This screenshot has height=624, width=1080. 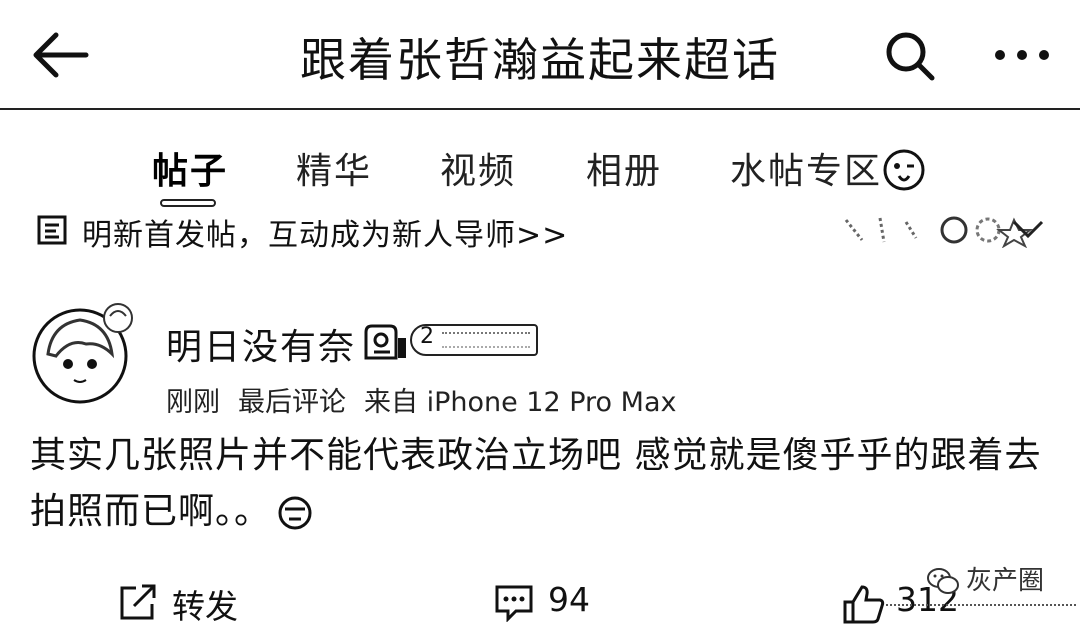 I want to click on watermark-text: 灰产圈, so click(x=1005, y=581).